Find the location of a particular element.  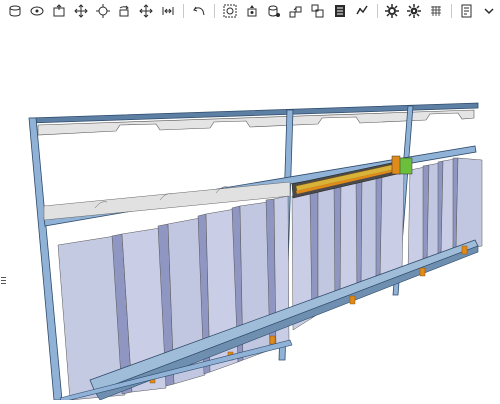

zoom-area-button is located at coordinates (230, 11).